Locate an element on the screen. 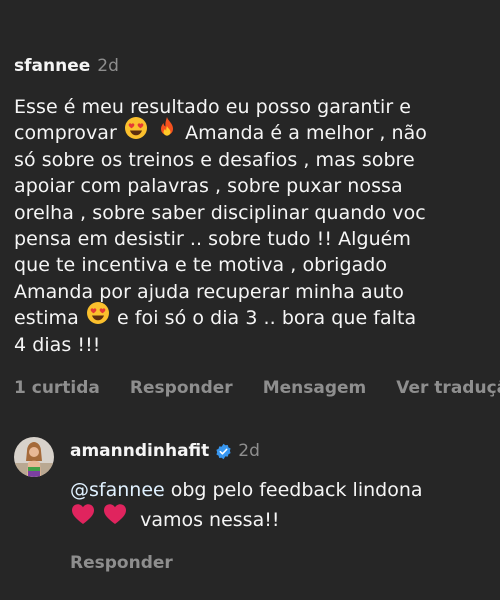 The height and width of the screenshot is (600, 500). fire-emoji-icon is located at coordinates (167, 131).